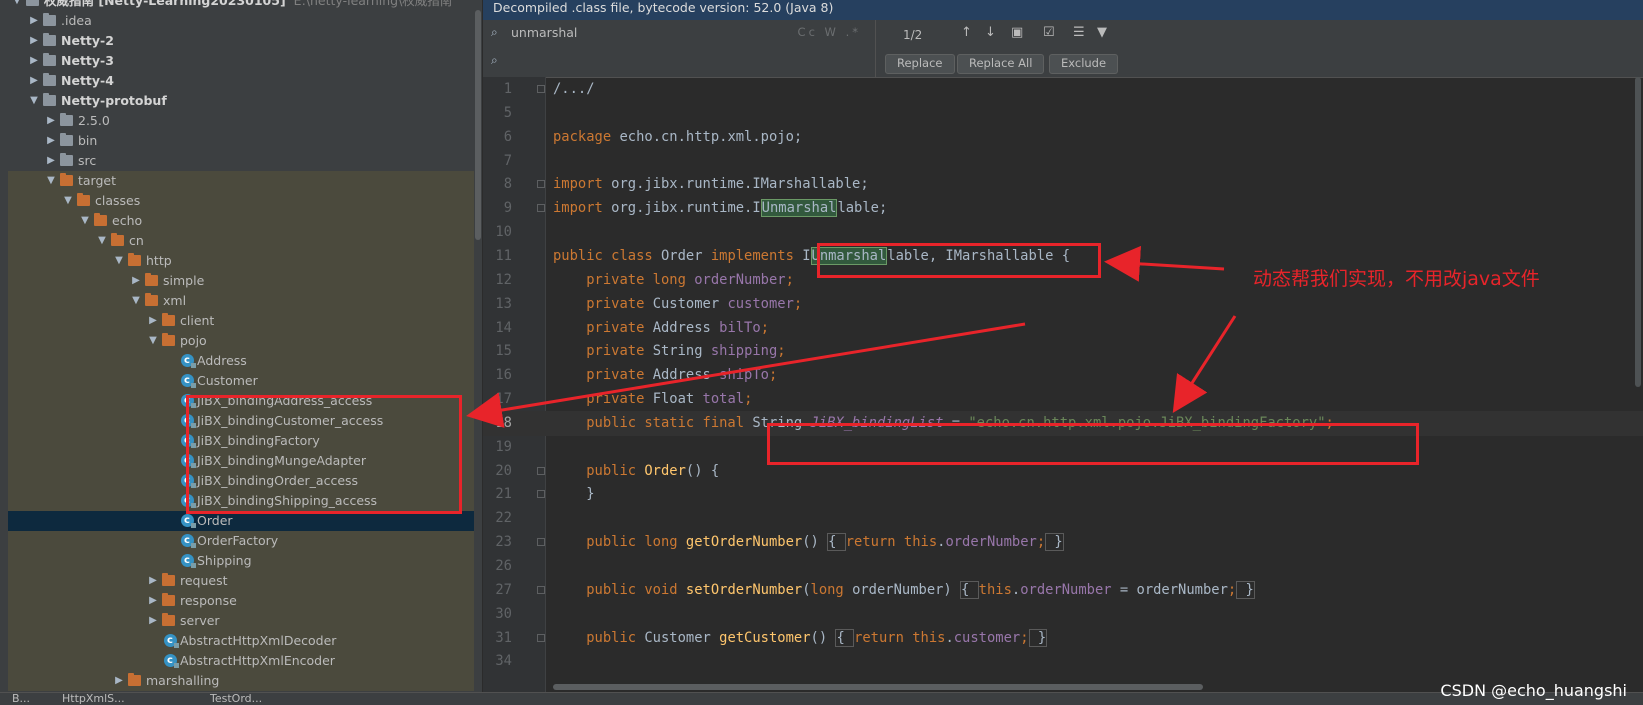  Describe the element at coordinates (245, 661) in the screenshot. I see `tree-item: AbstractHttpXmlEncoder` at that location.